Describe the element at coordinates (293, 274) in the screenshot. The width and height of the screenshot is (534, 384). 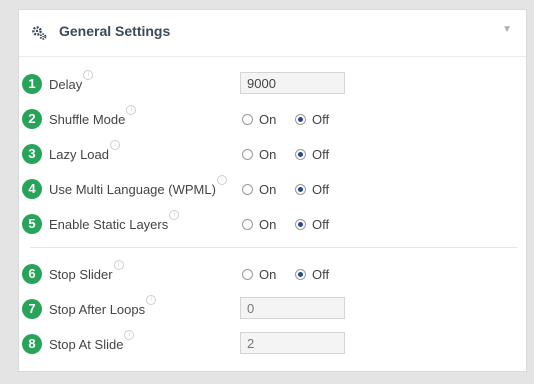
I see `stop-slider-radio-group: On Off` at that location.